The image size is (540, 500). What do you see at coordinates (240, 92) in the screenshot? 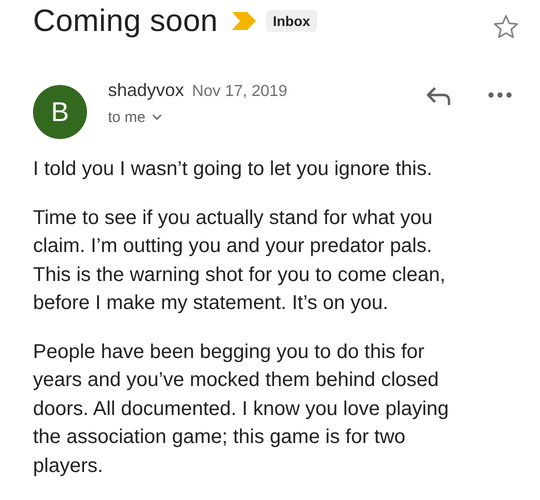
I see `message-date: Nov 17, 2019` at bounding box center [240, 92].